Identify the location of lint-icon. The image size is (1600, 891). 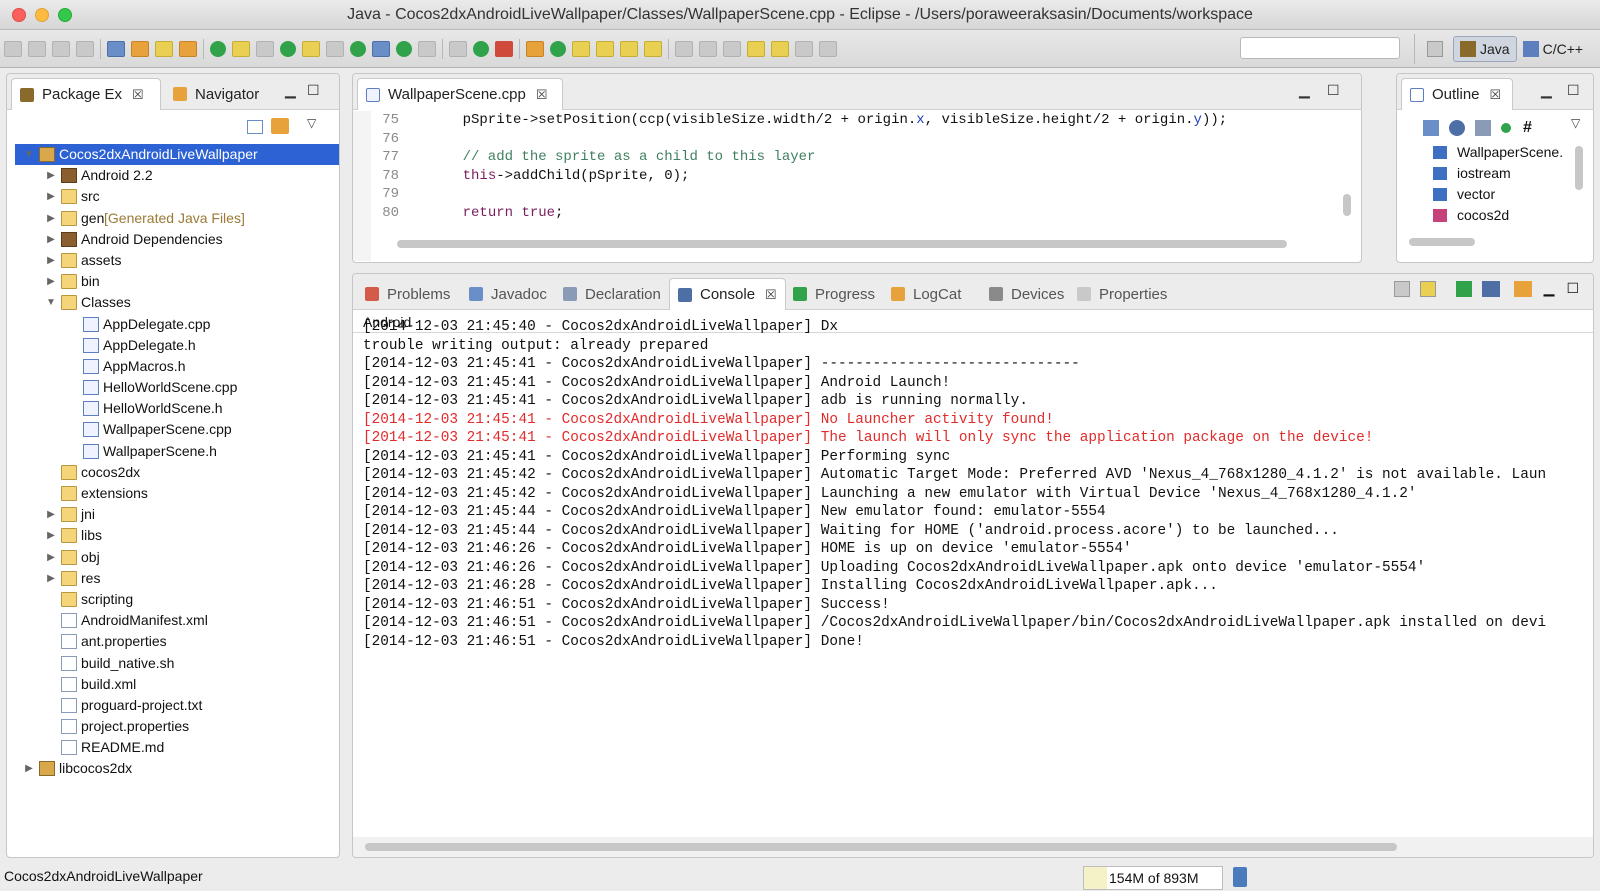
(427, 49).